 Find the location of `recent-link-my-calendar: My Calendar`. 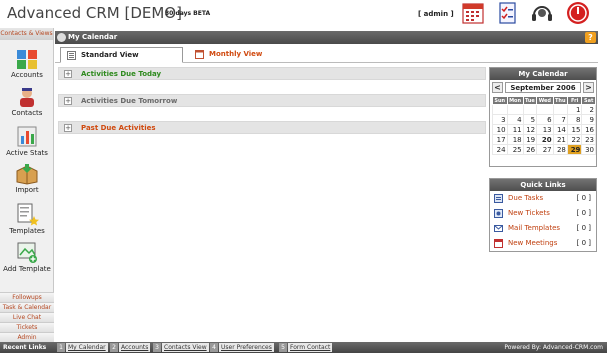

recent-link-my-calendar: My Calendar is located at coordinates (87, 347).